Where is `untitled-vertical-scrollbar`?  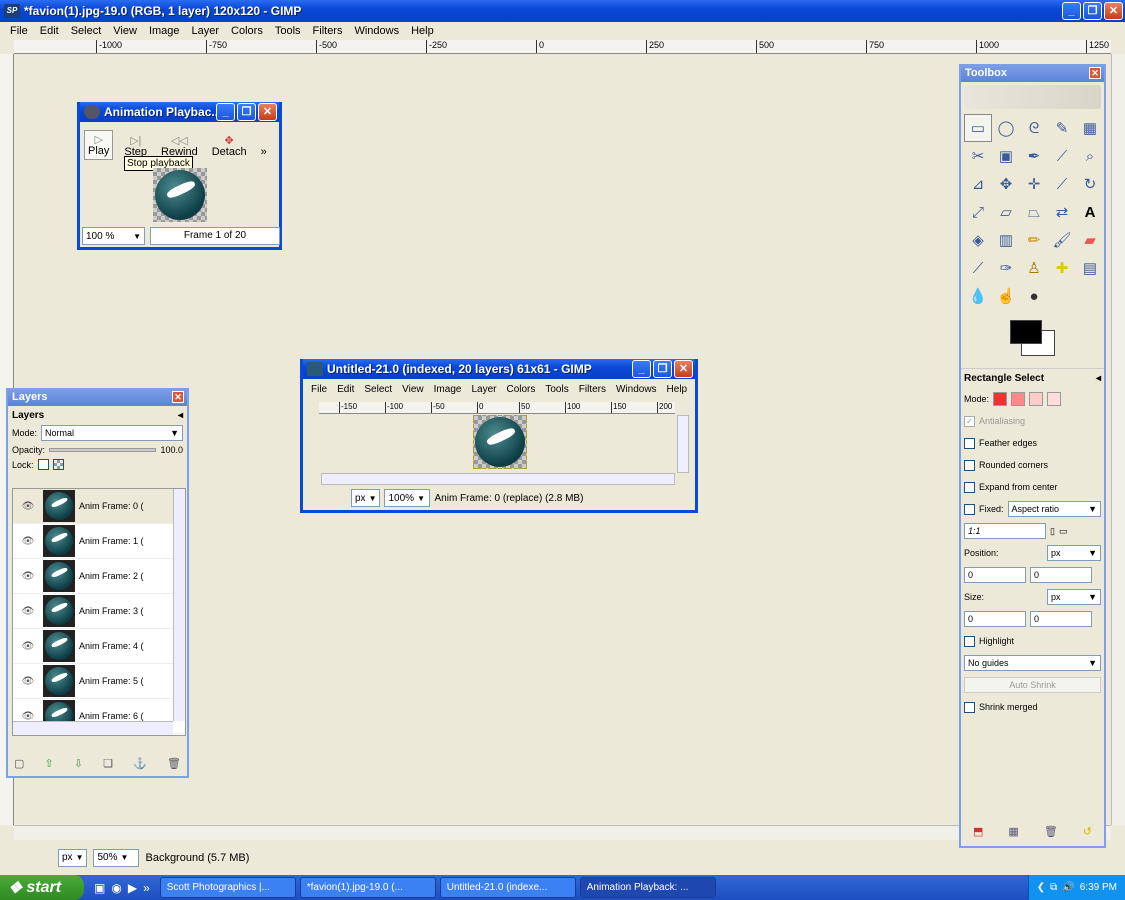 untitled-vertical-scrollbar is located at coordinates (683, 444).